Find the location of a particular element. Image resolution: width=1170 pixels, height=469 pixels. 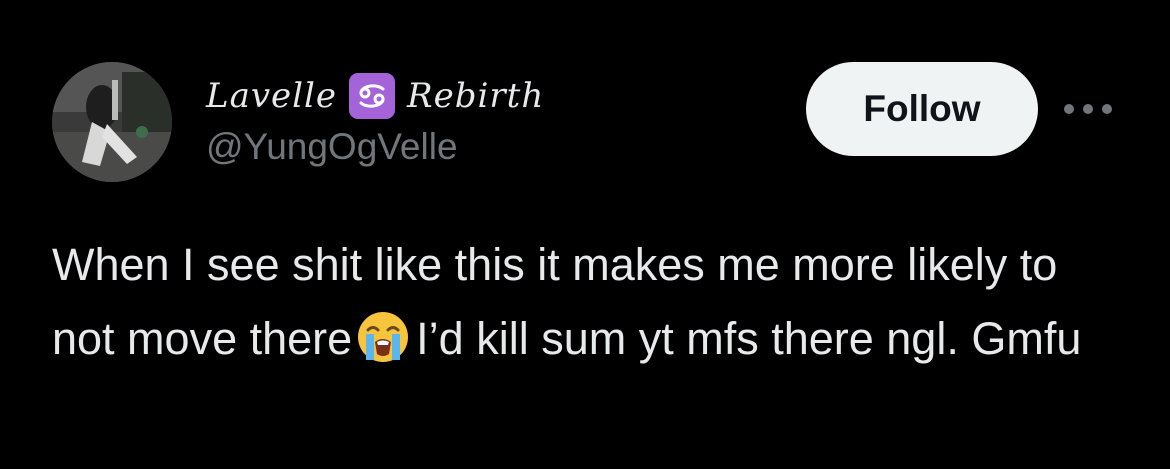

more-options-button is located at coordinates (1088, 109).